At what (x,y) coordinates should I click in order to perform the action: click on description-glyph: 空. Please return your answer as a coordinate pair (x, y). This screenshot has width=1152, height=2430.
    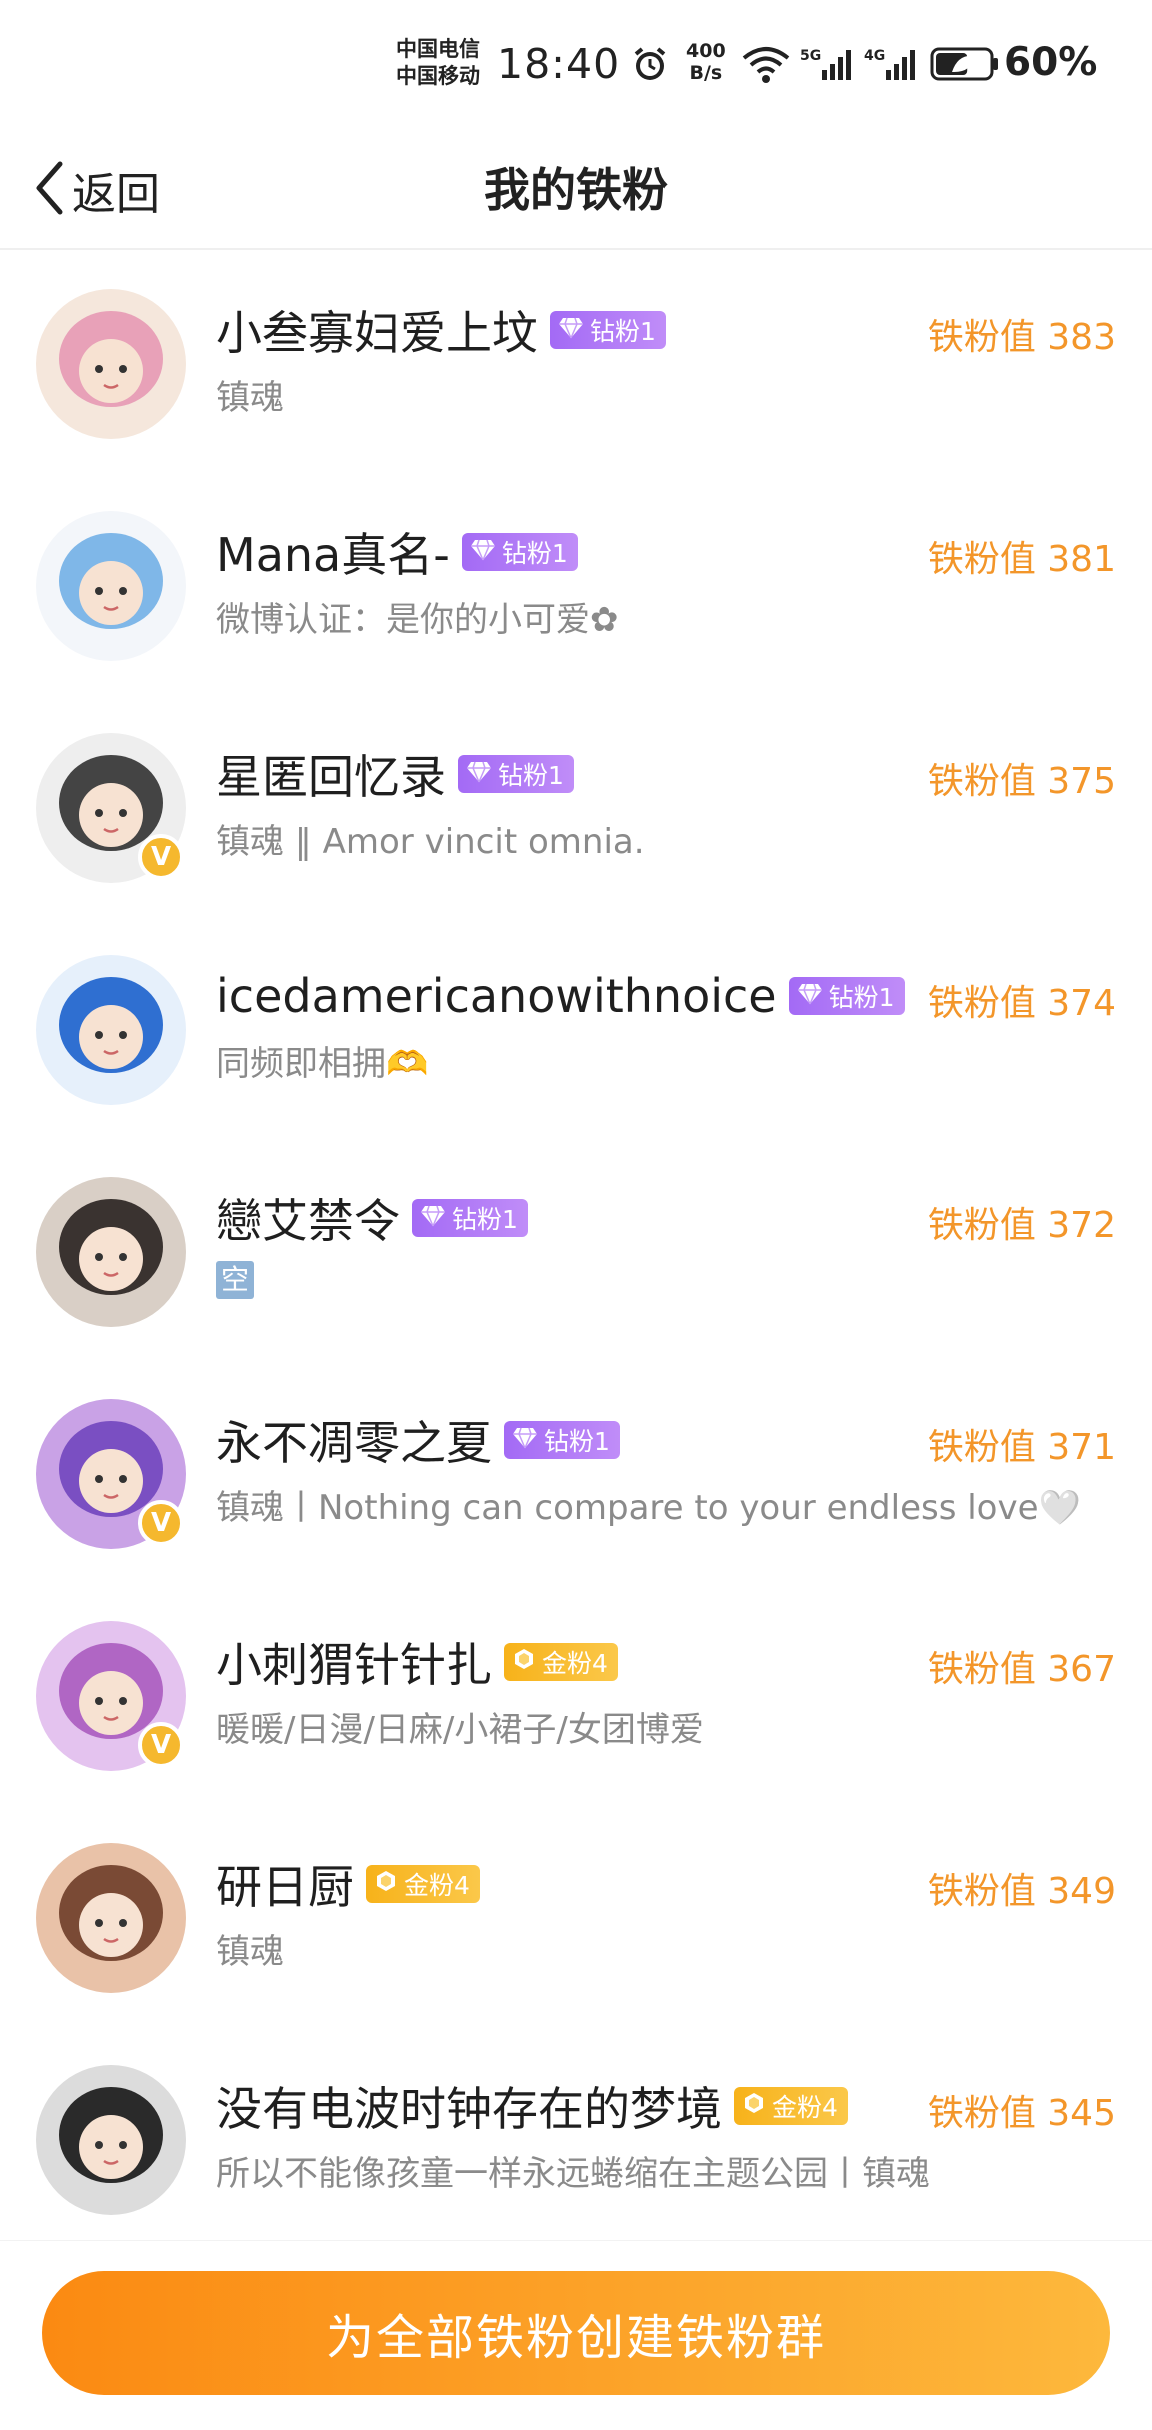
    Looking at the image, I should click on (235, 1280).